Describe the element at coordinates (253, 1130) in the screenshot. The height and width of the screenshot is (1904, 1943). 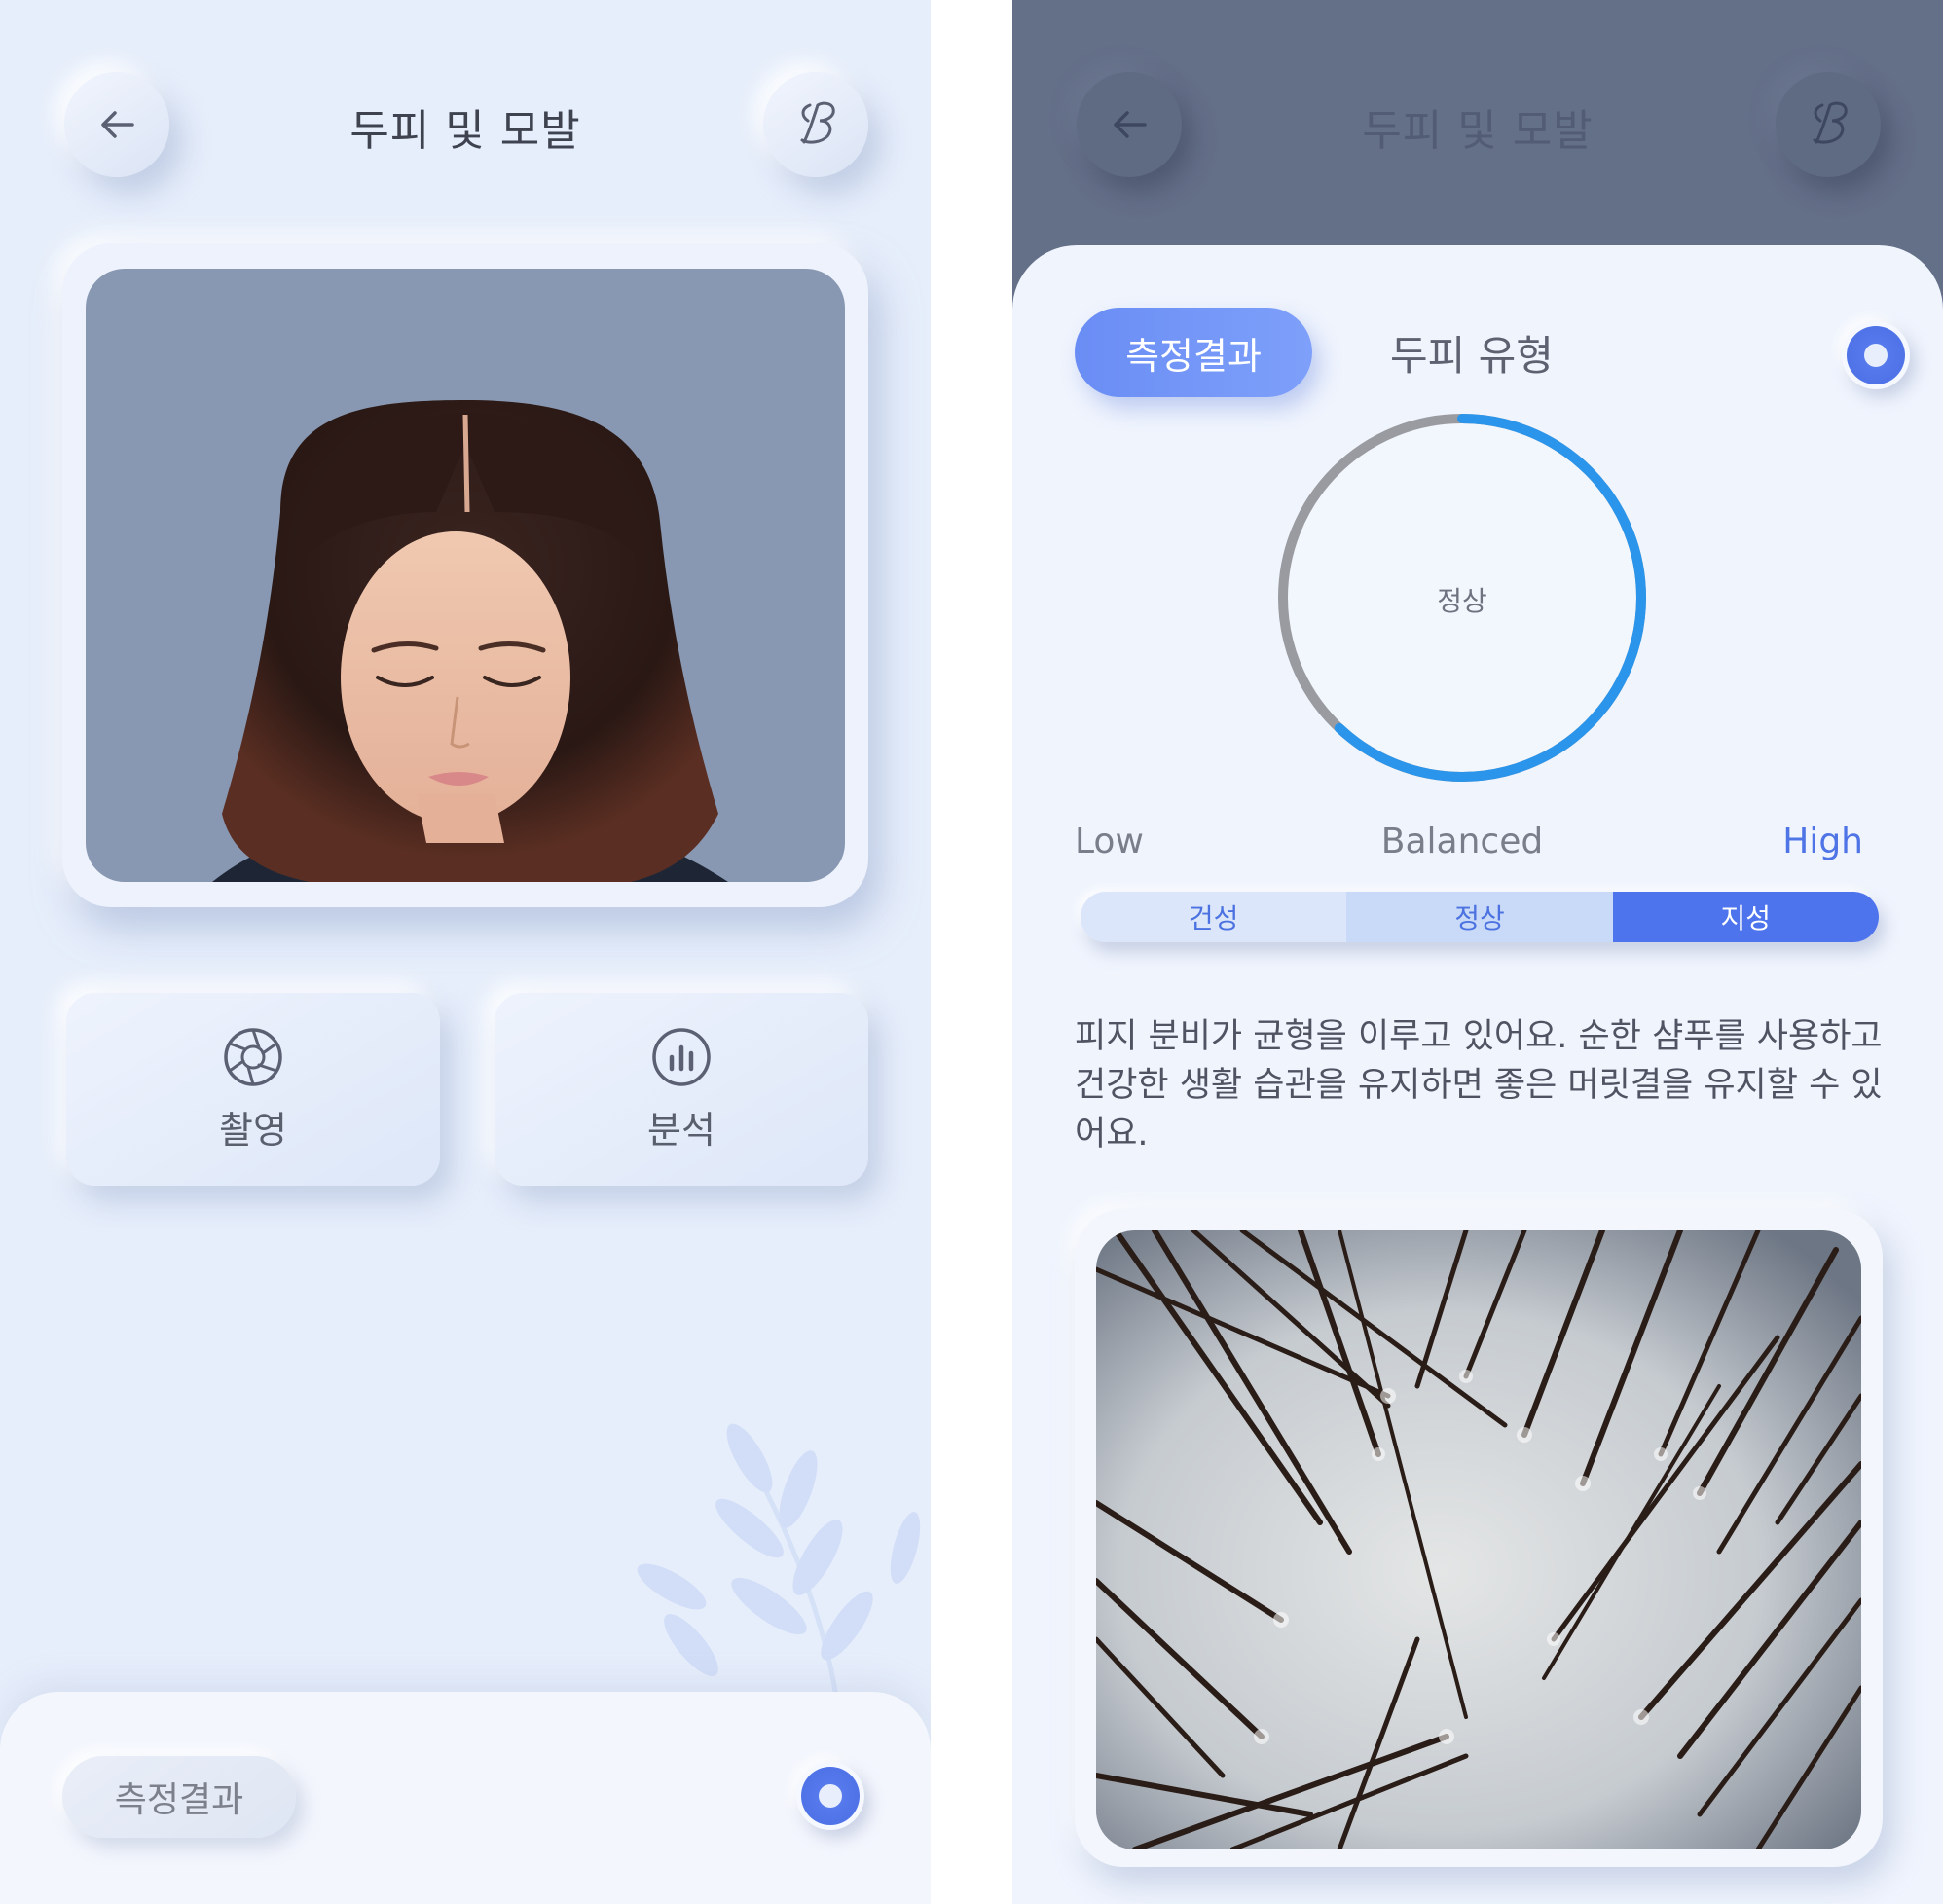
I see `capture-label: 촬영` at that location.